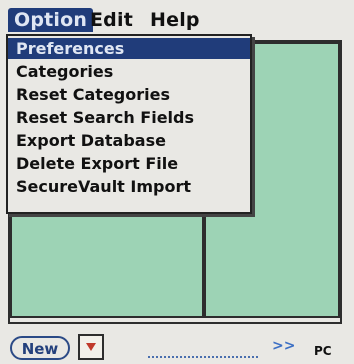 The height and width of the screenshot is (364, 354). Describe the element at coordinates (129, 71) in the screenshot. I see `menu-item-categories: Categories` at that location.